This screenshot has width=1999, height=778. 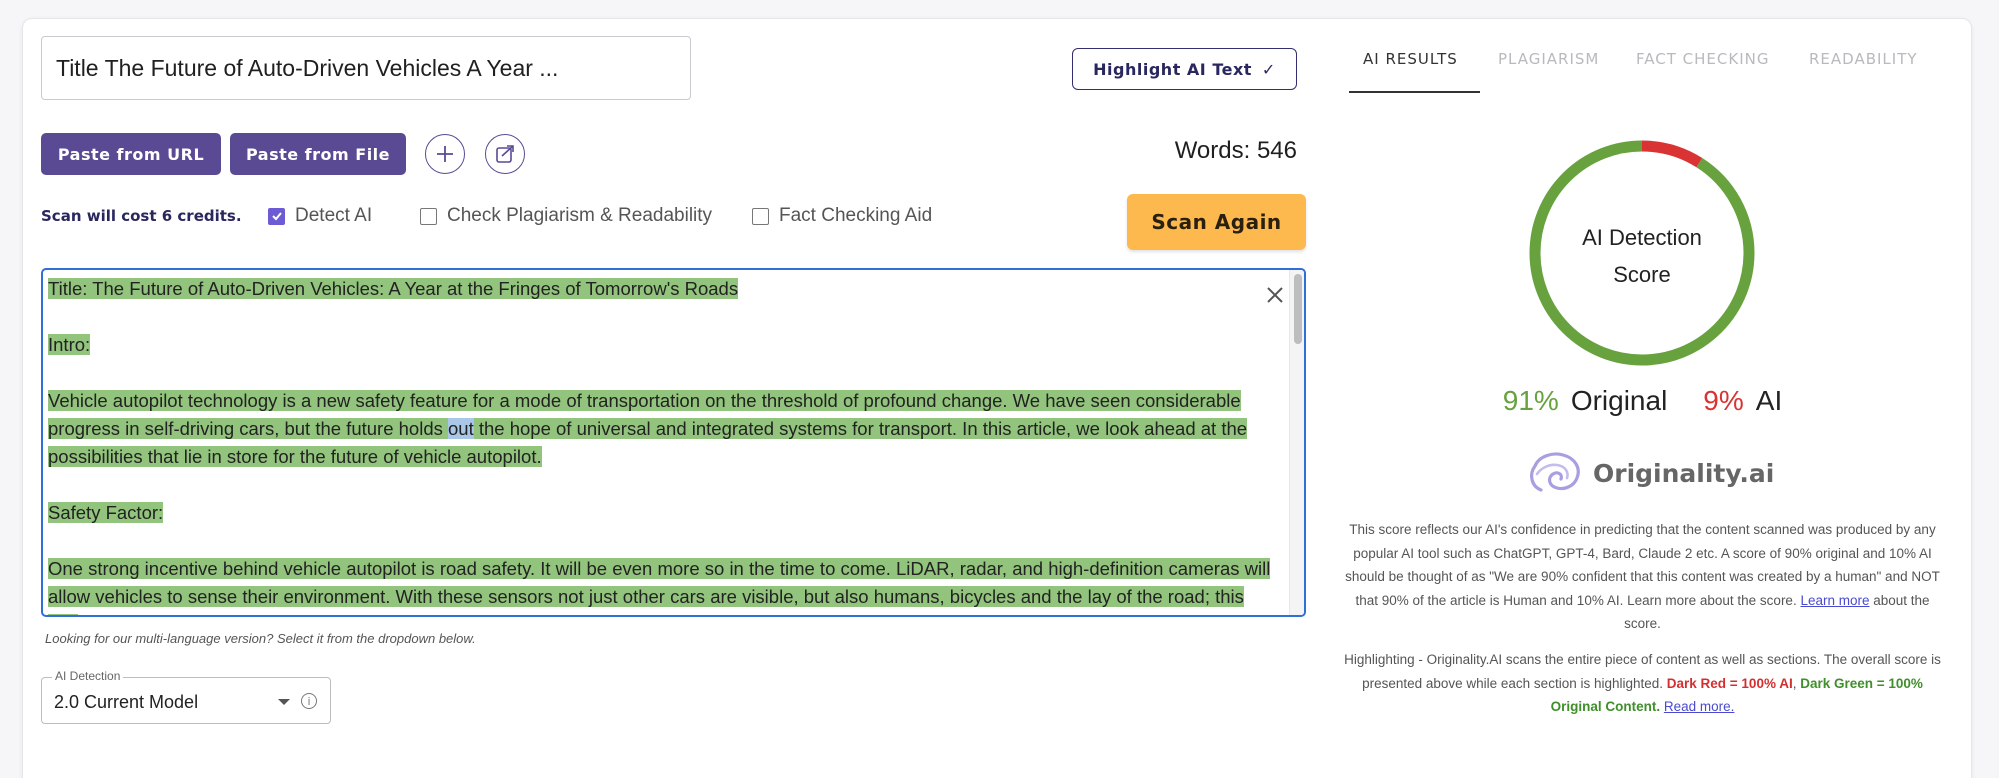 I want to click on paste-from-file-button: Paste from File, so click(x=318, y=154).